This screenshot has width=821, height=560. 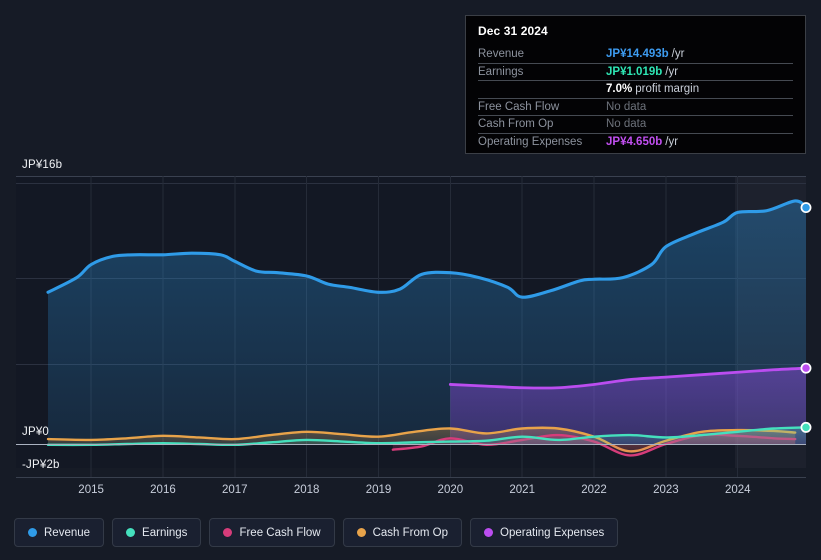 I want to click on legend-item-label: Cash From Op, so click(x=410, y=532).